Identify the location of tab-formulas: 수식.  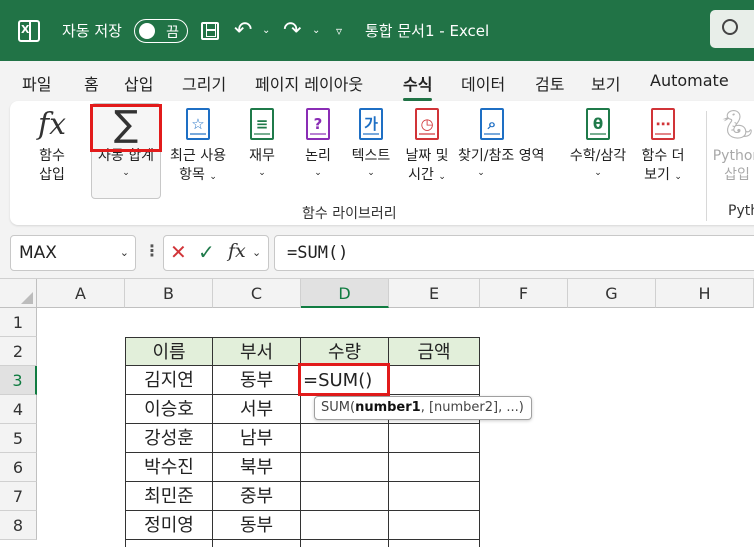
(418, 86).